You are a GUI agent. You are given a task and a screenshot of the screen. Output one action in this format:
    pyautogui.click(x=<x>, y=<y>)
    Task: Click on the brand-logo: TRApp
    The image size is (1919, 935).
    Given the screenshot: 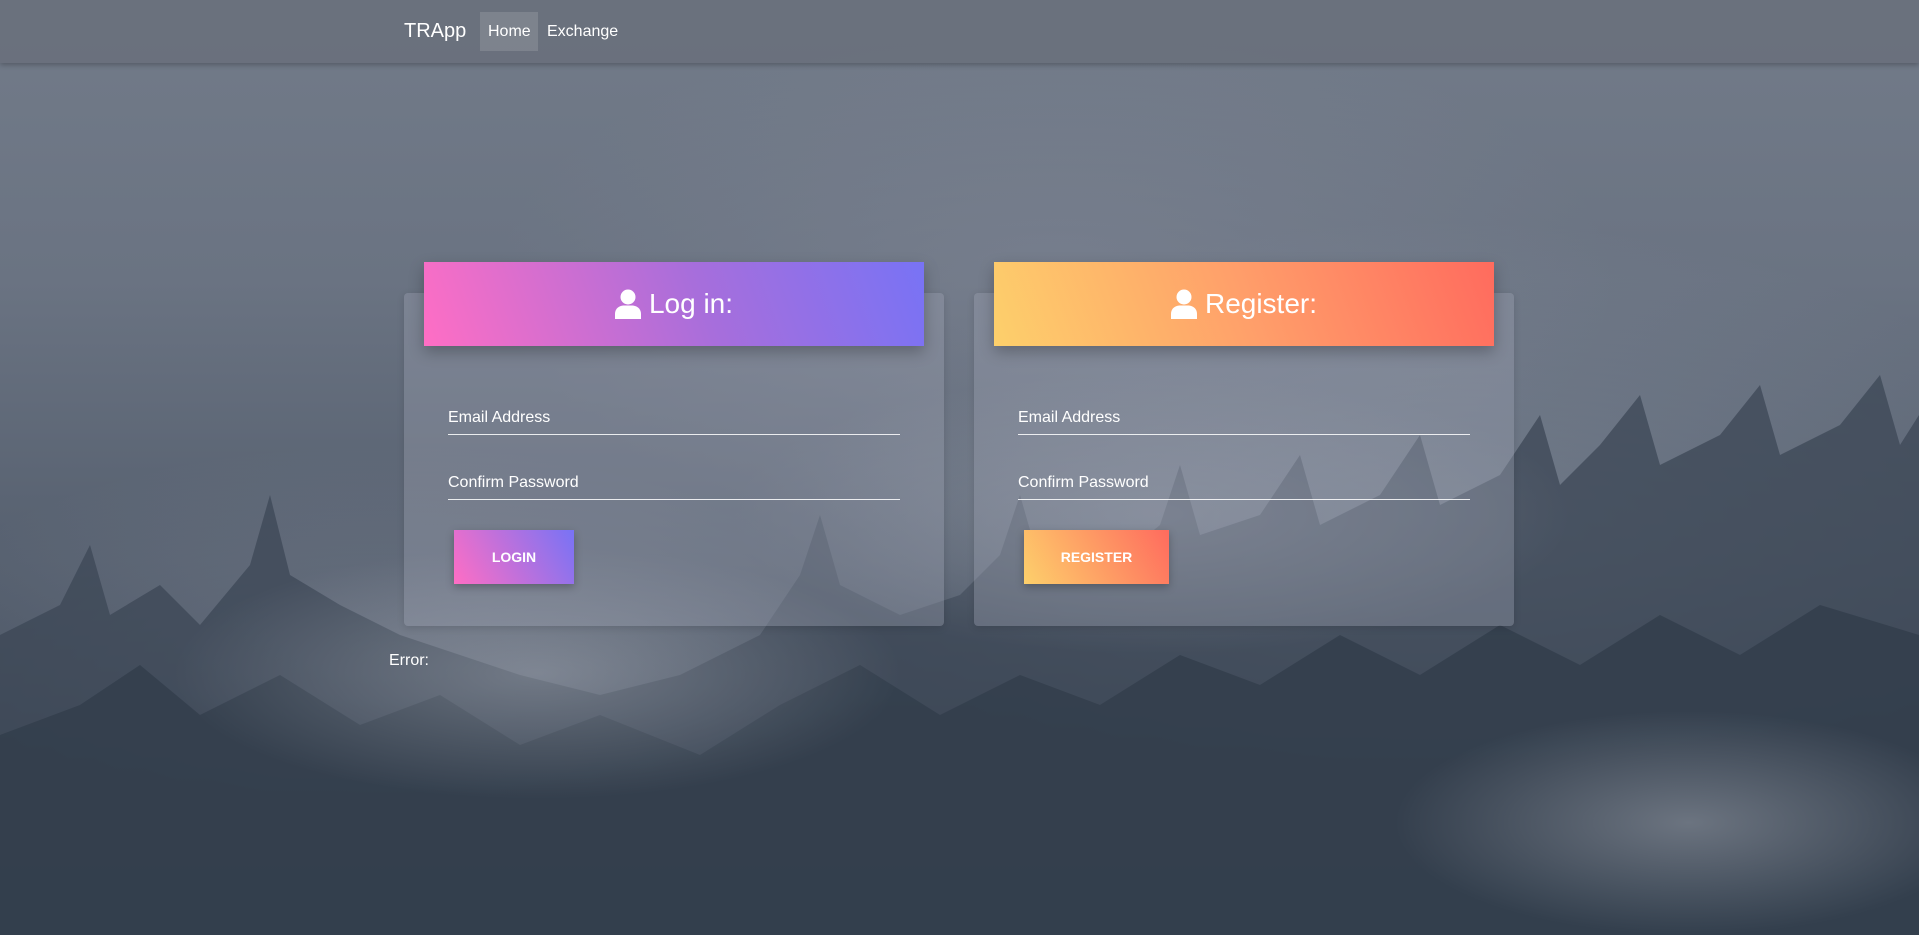 What is the action you would take?
    pyautogui.click(x=435, y=31)
    